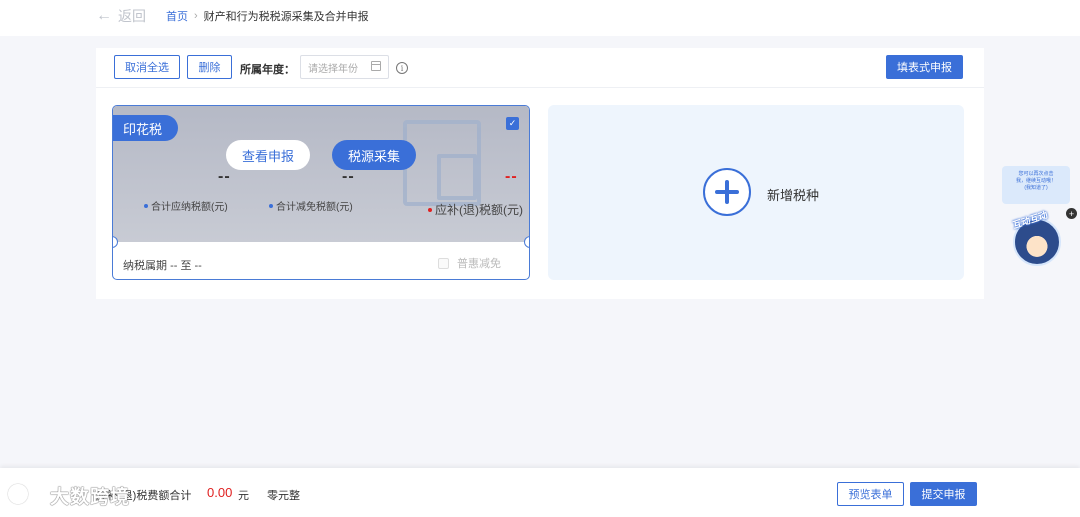 This screenshot has height=517, width=1080. I want to click on breadcrumb: 首页 › 财产和行为税税源采集及合并申报, so click(267, 16).